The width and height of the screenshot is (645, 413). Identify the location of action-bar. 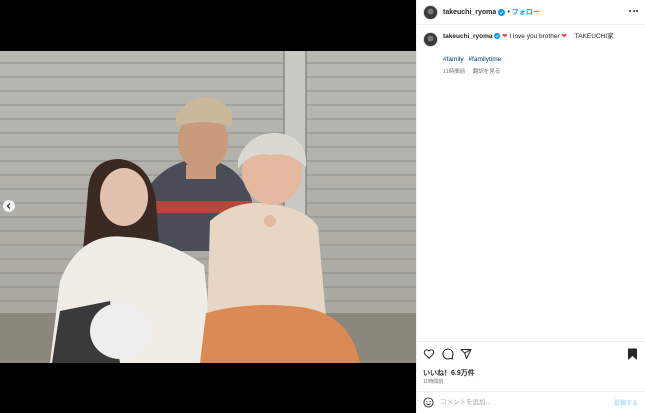
(531, 353).